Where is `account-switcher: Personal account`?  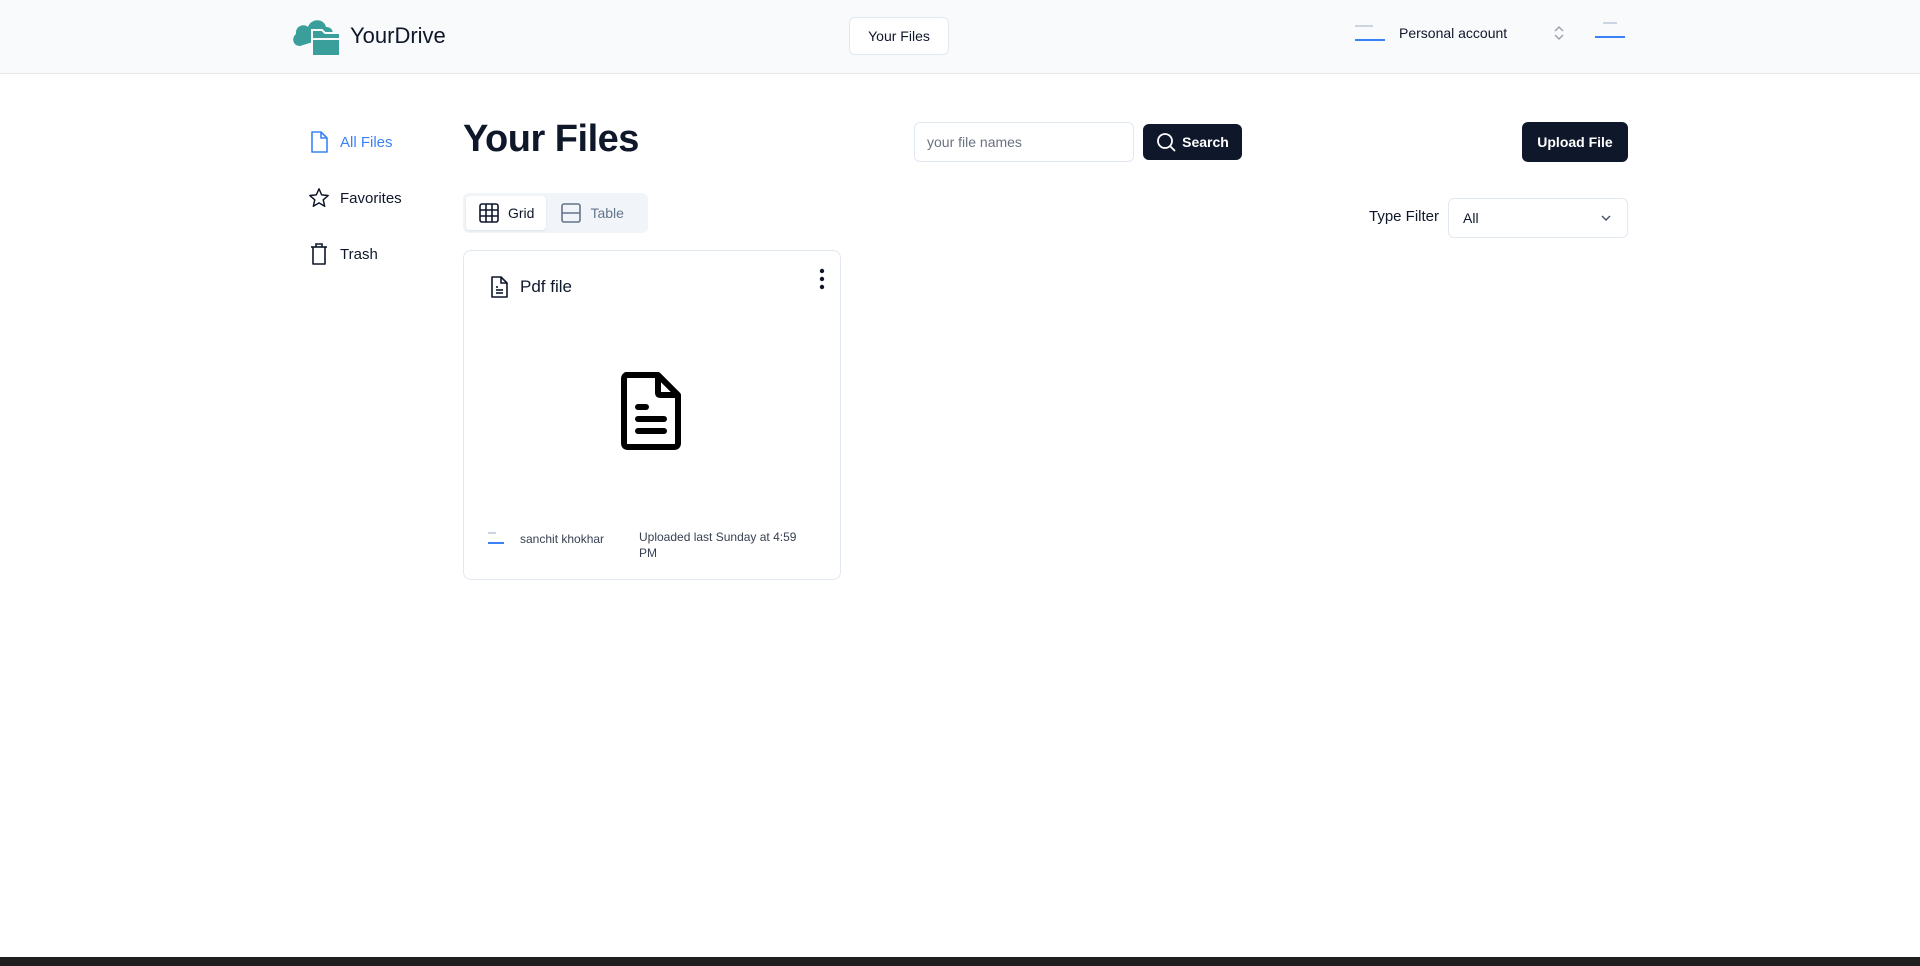
account-switcher: Personal account is located at coordinates (1460, 33).